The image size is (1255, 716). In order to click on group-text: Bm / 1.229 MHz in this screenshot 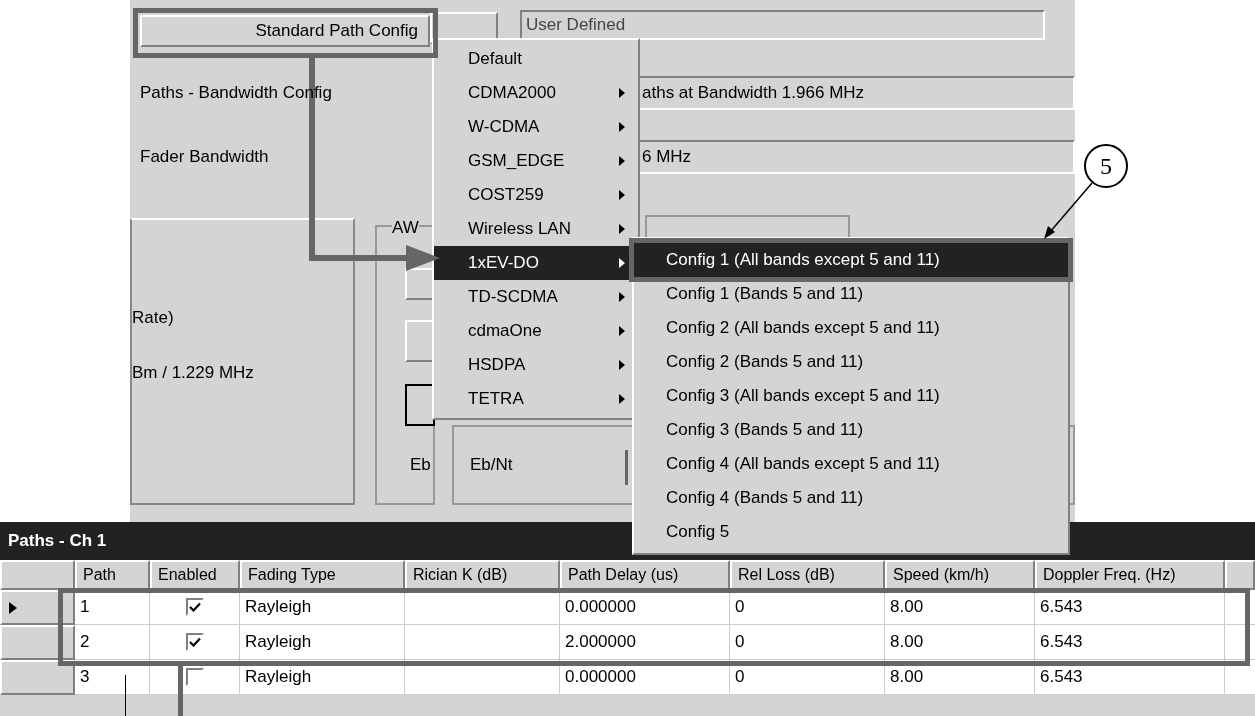, I will do `click(193, 373)`.